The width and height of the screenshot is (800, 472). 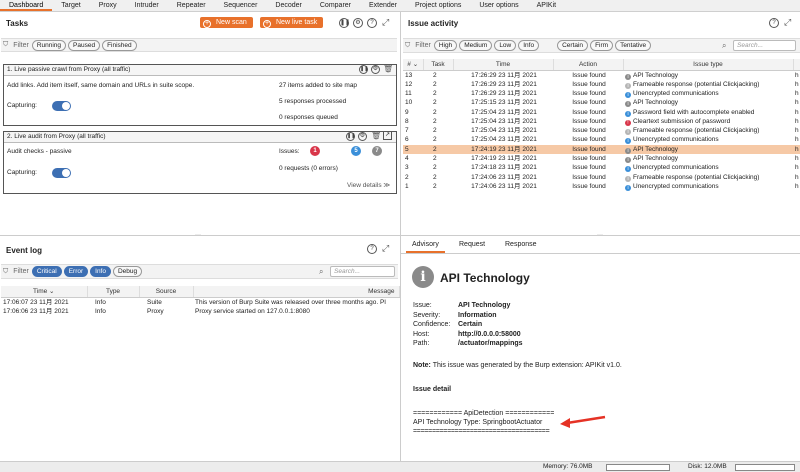 What do you see at coordinates (602, 45) in the screenshot?
I see `filter-firm: Firm` at bounding box center [602, 45].